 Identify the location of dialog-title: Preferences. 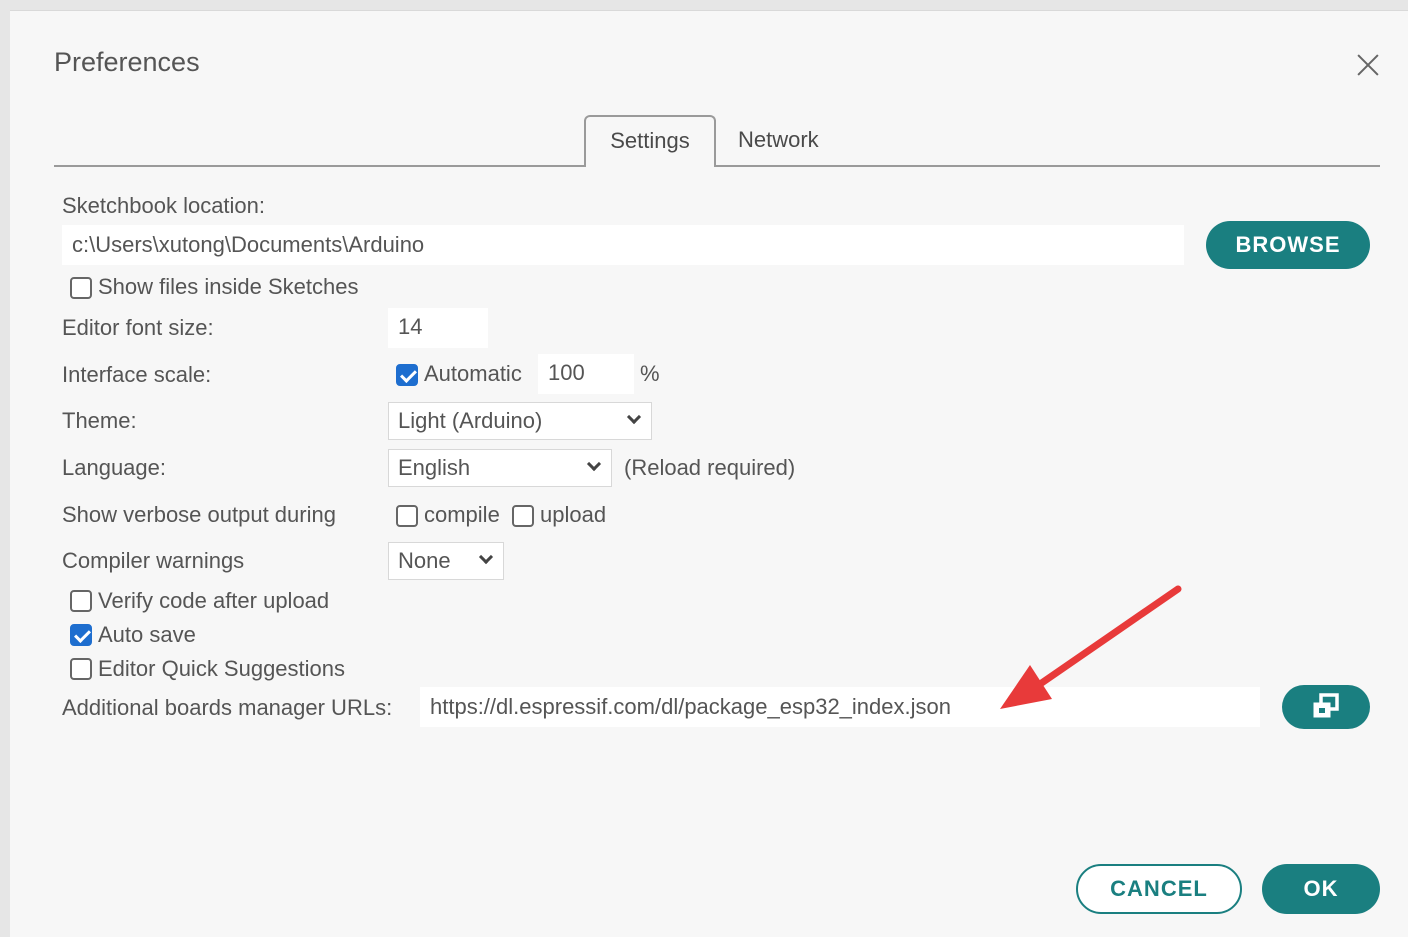
(127, 62).